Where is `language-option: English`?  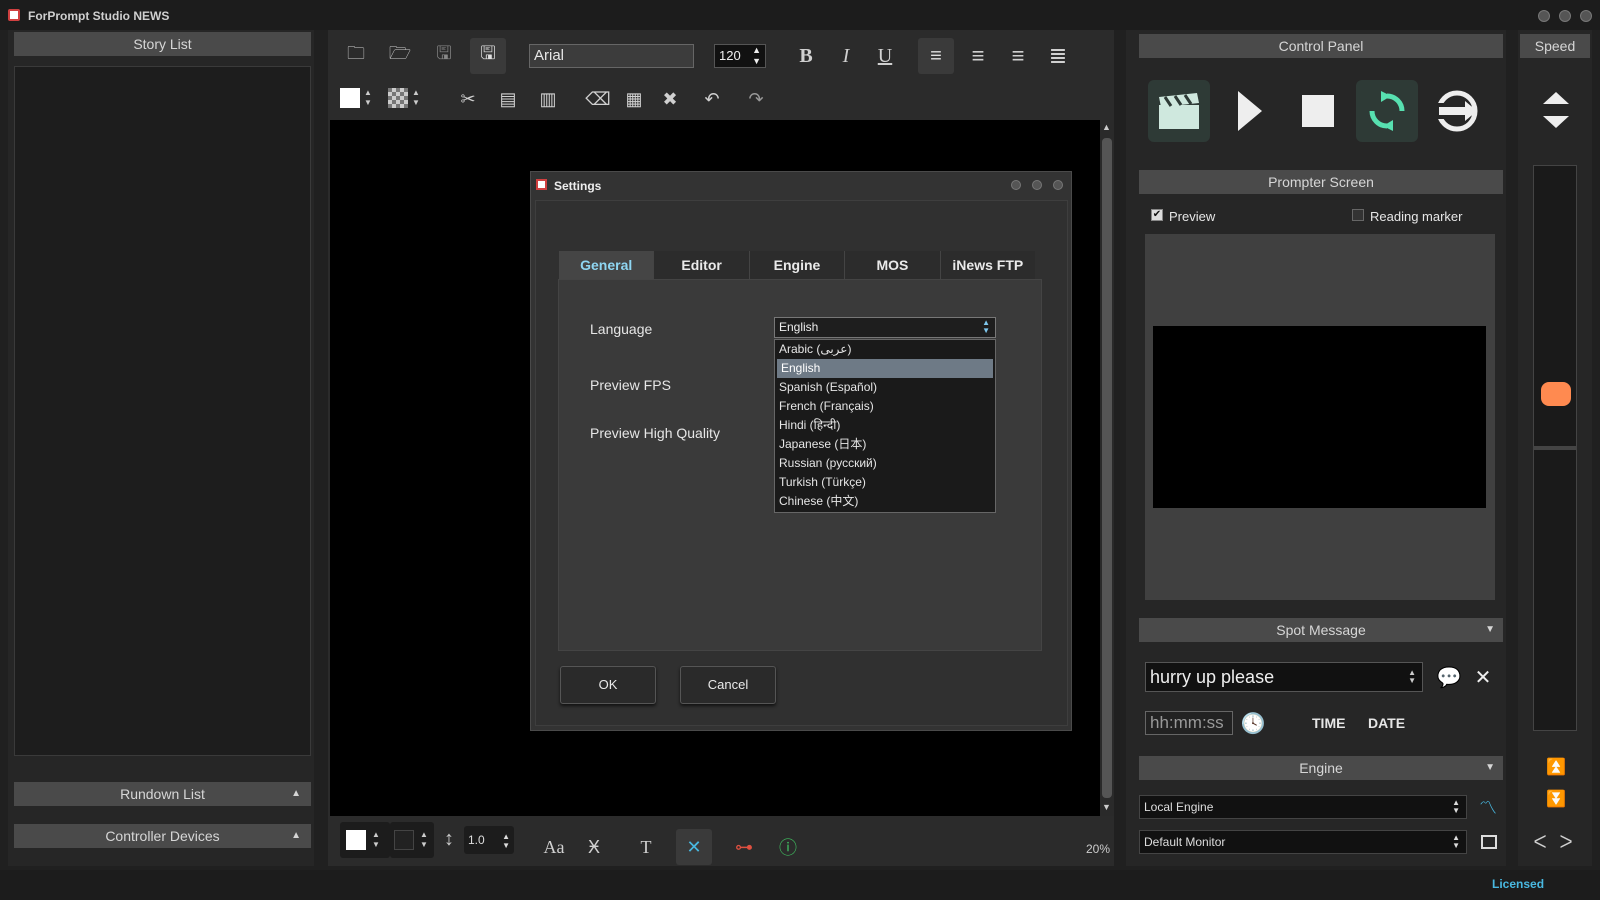
language-option: English is located at coordinates (885, 368).